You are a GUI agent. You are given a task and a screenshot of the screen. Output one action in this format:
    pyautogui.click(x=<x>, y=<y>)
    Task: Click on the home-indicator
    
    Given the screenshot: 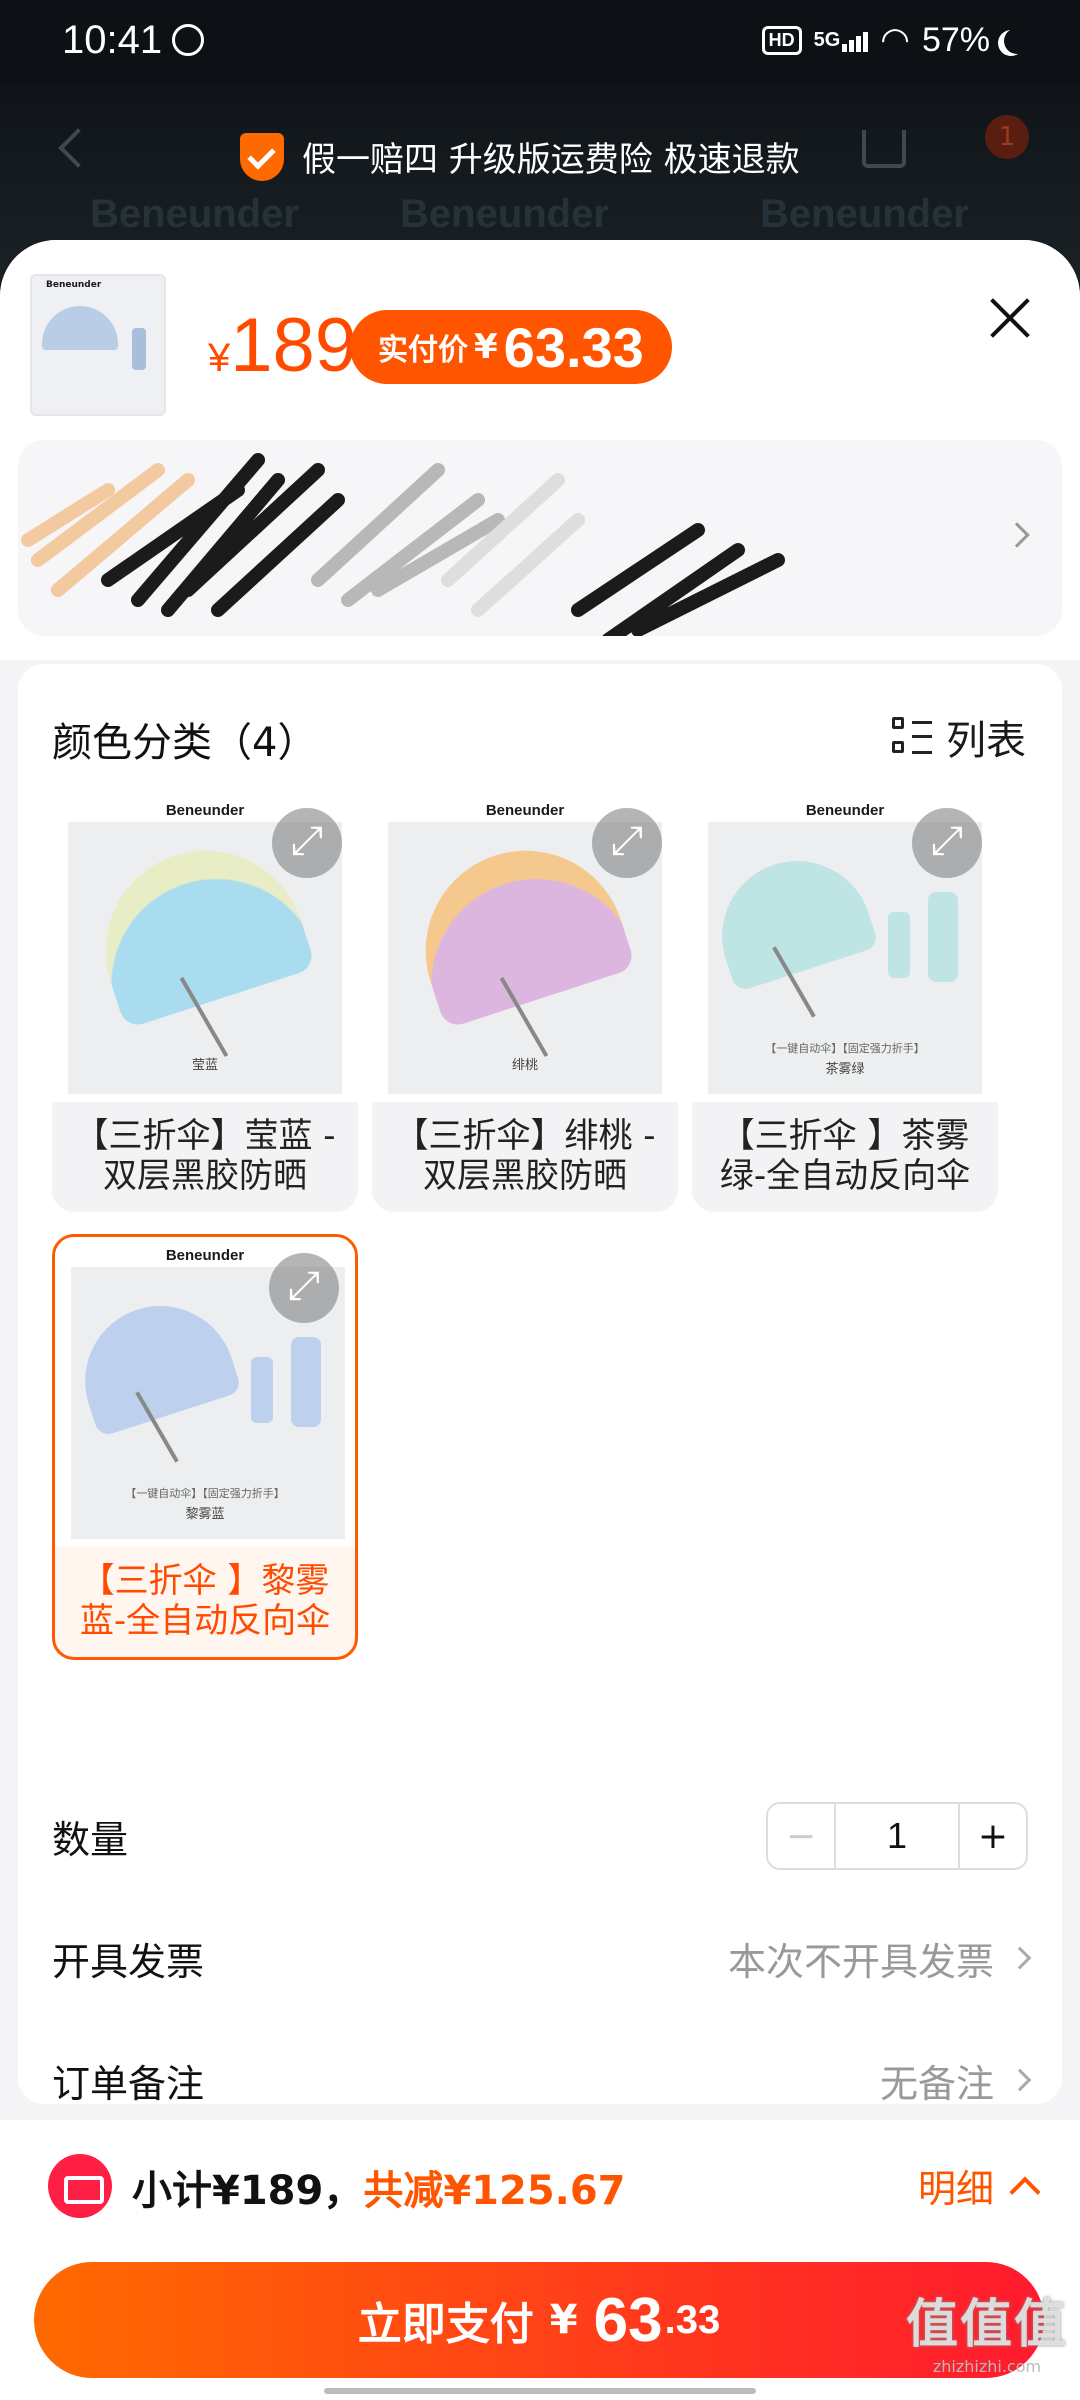 What is the action you would take?
    pyautogui.click(x=540, y=2391)
    